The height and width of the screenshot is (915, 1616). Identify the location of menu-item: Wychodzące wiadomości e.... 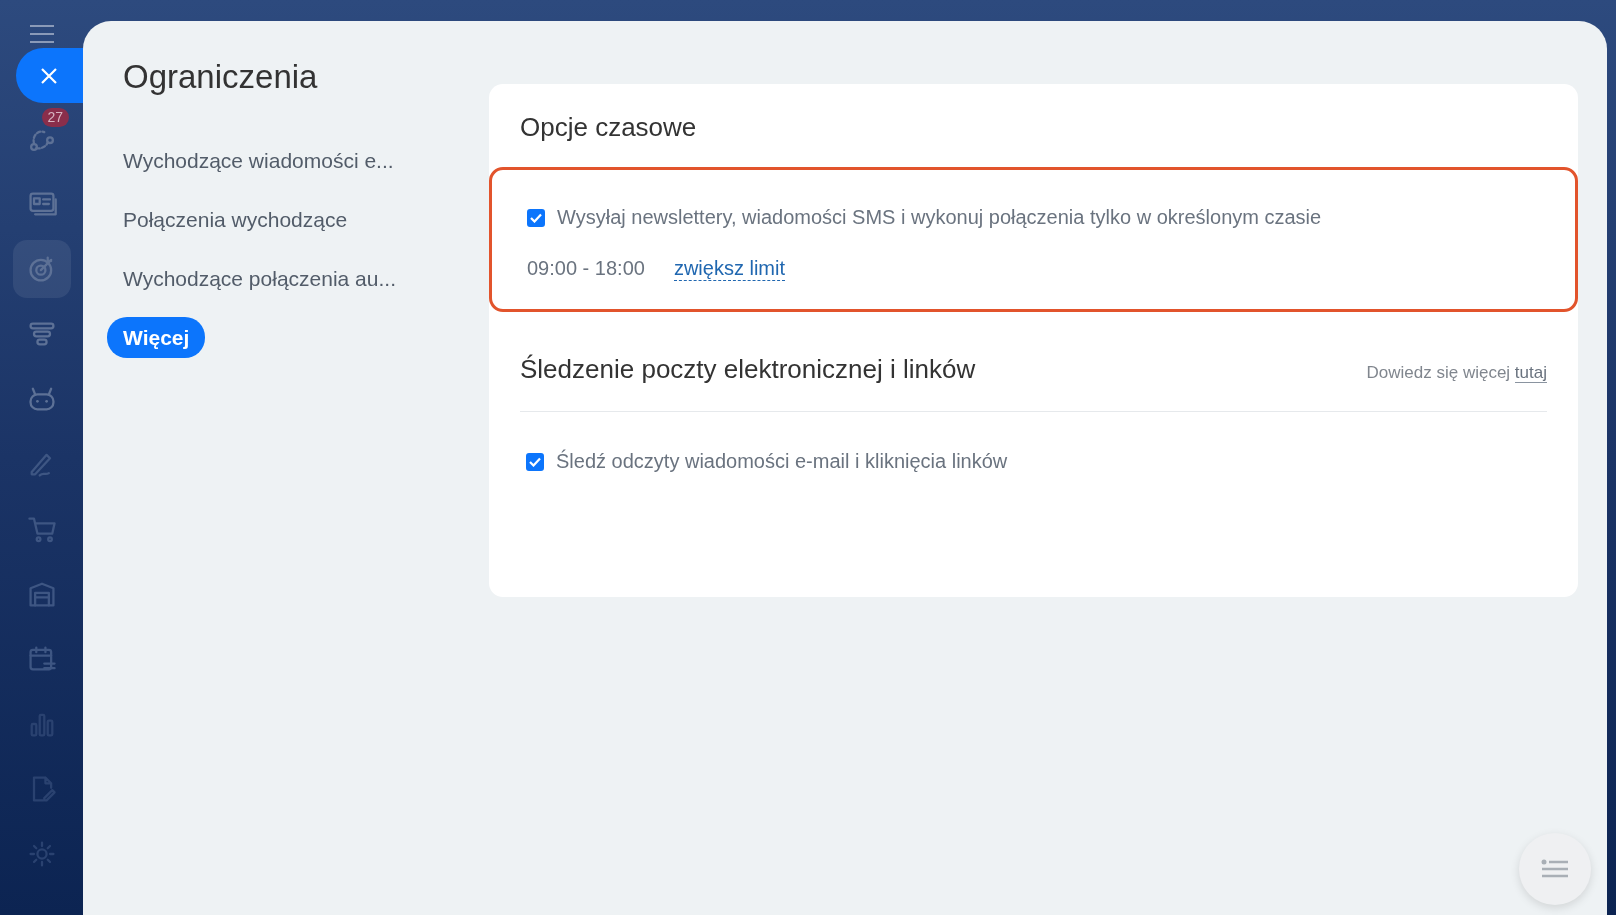
(258, 160).